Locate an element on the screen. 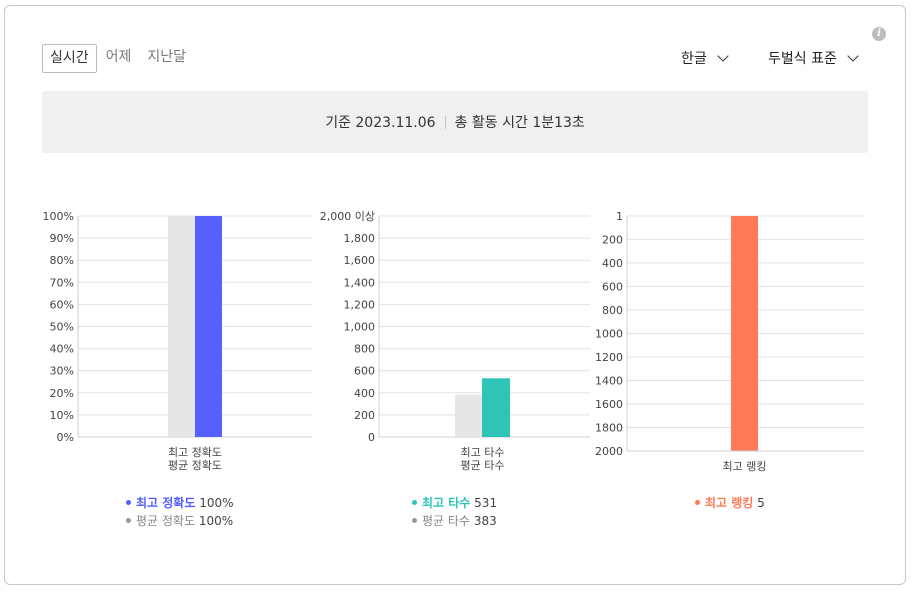  legend-item-avg-accuracy: 평균 정확도 100% is located at coordinates (180, 521).